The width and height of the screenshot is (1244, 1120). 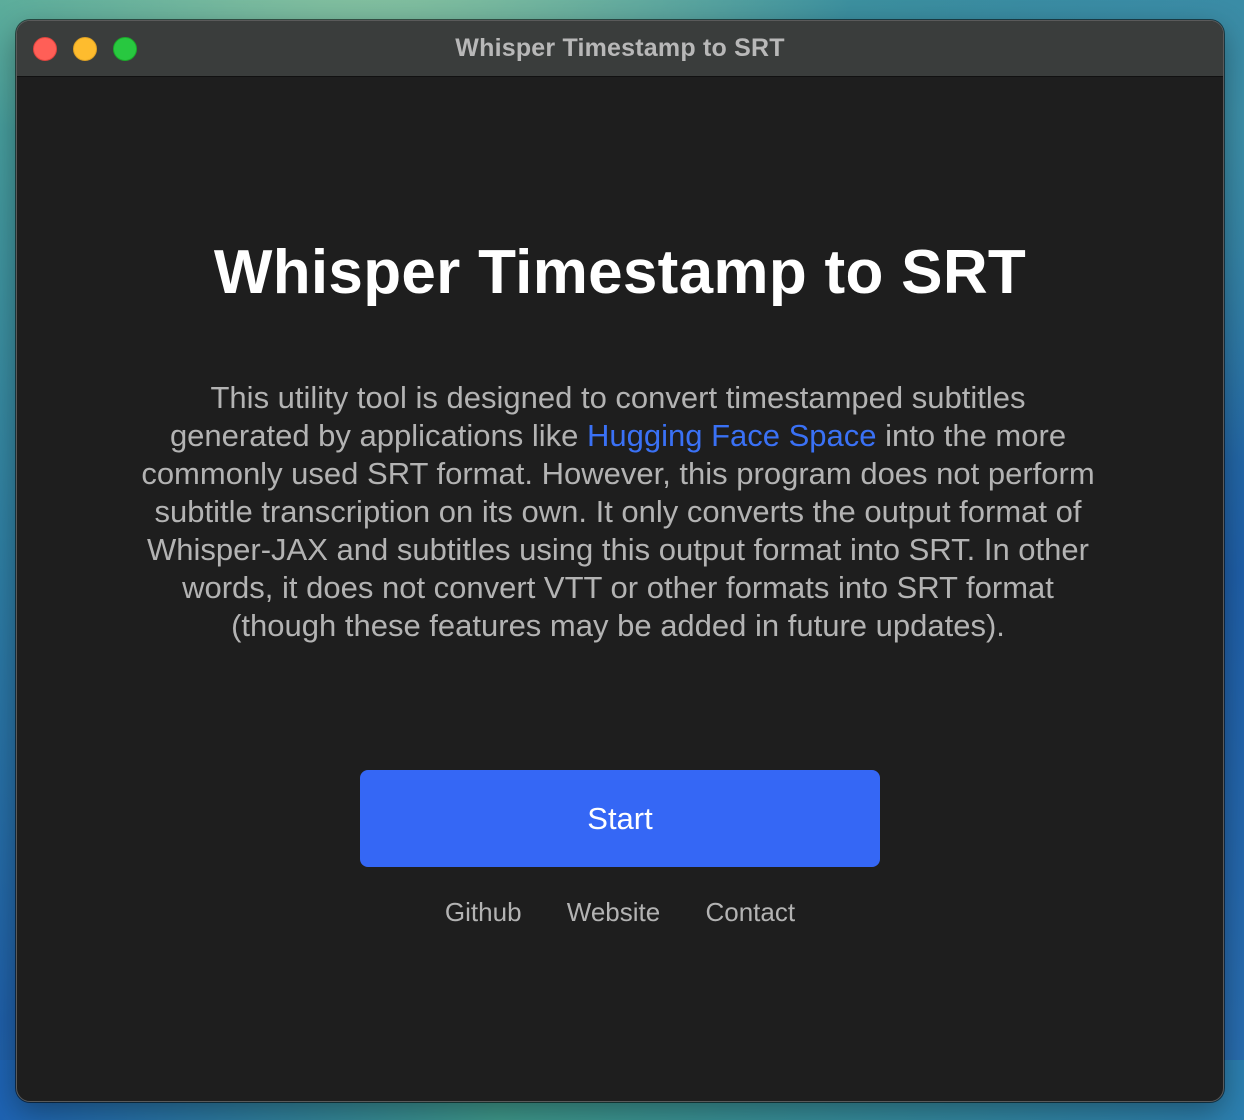 I want to click on page-title: Whisper Timestamp to SRT, so click(x=620, y=272).